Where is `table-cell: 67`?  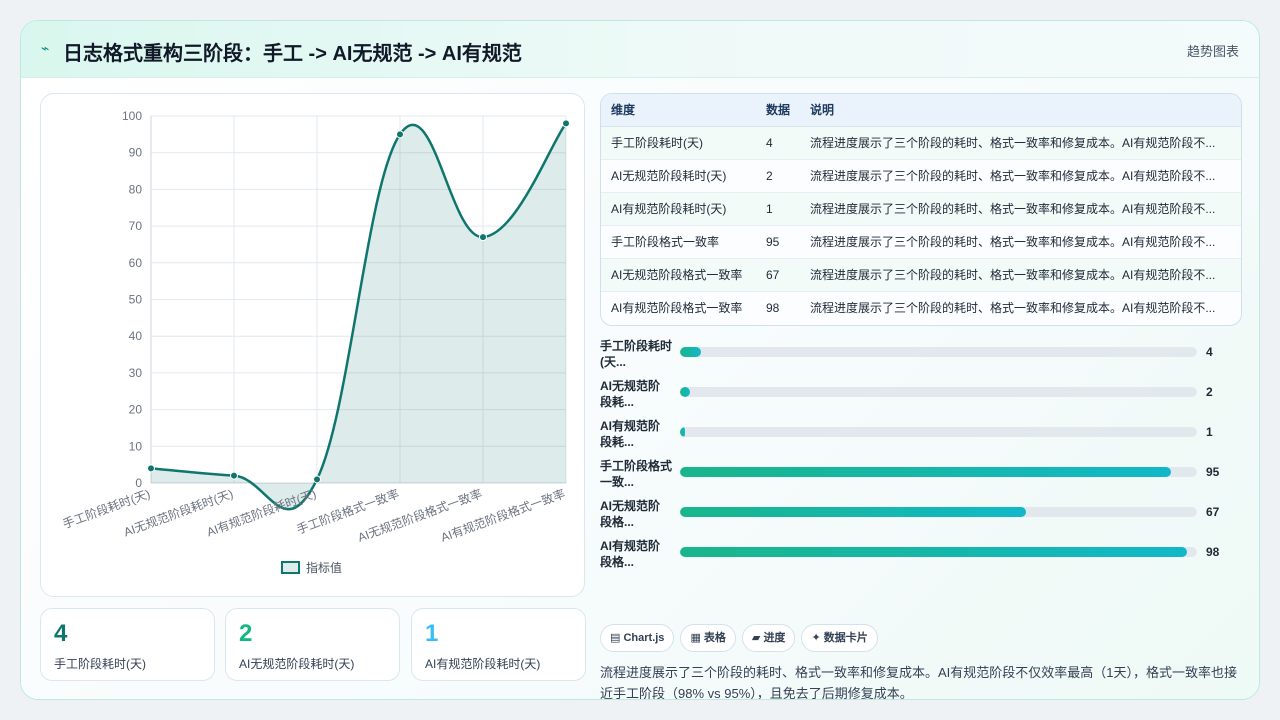 table-cell: 67 is located at coordinates (778, 275).